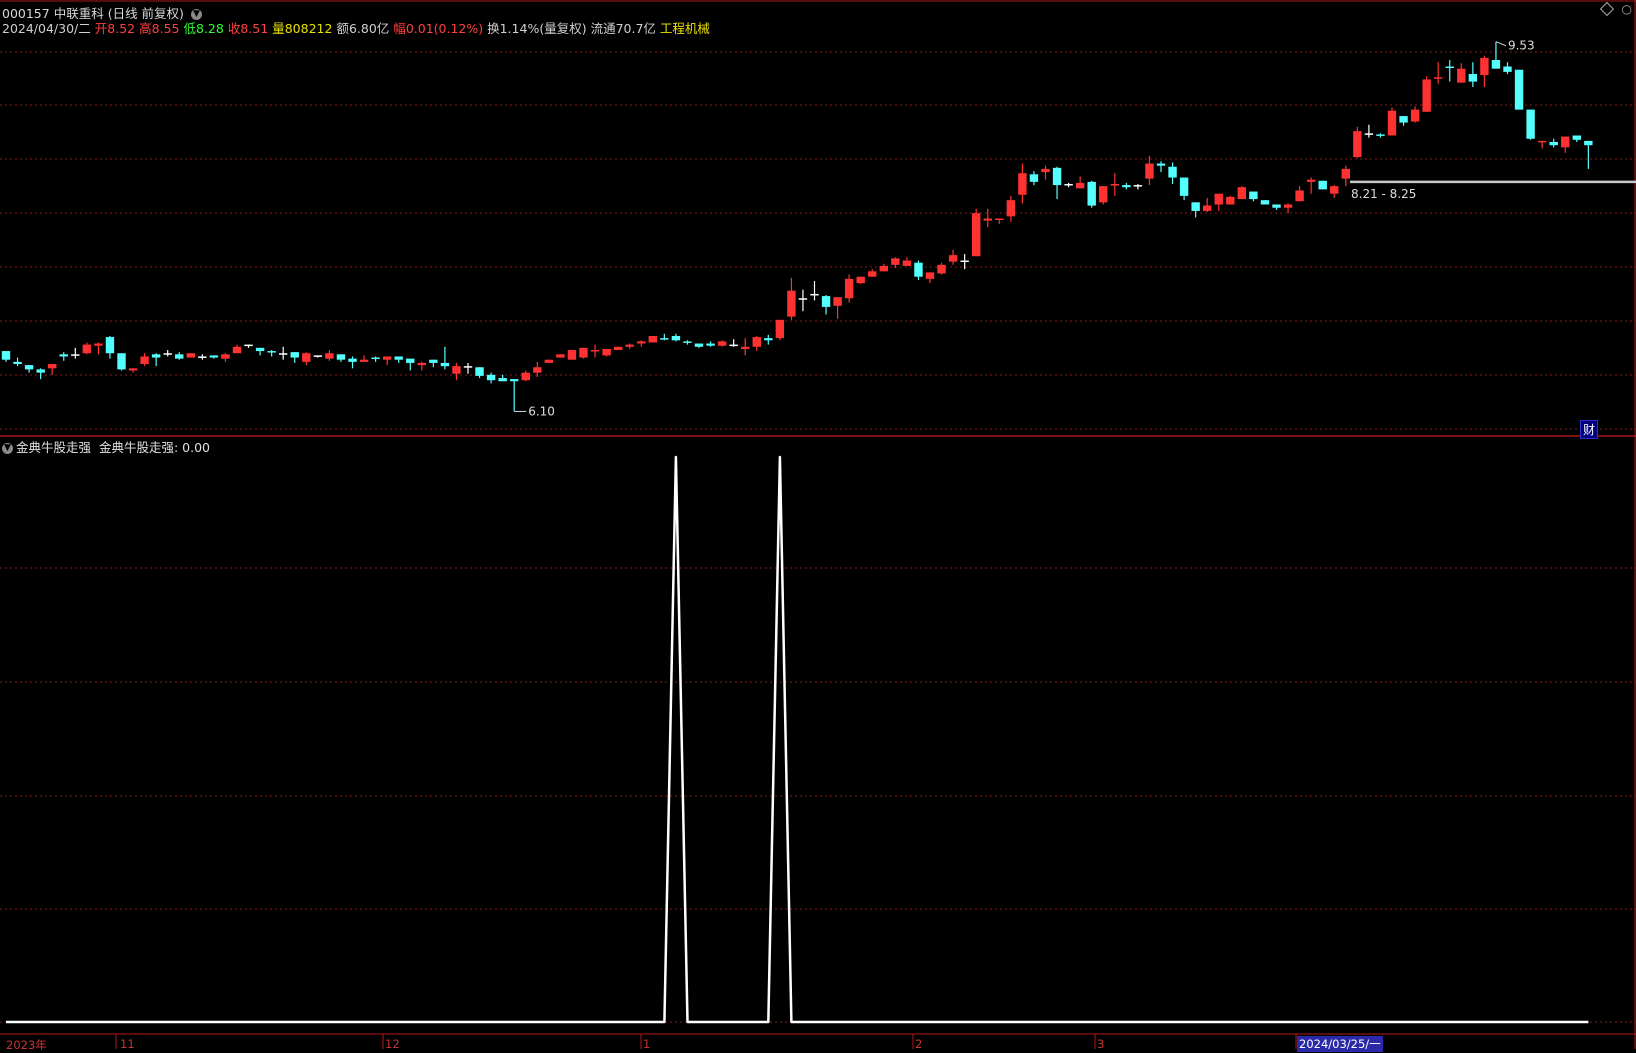 Image resolution: width=1636 pixels, height=1053 pixels. I want to click on indicator-name: 金典牛股走强, so click(53, 447).